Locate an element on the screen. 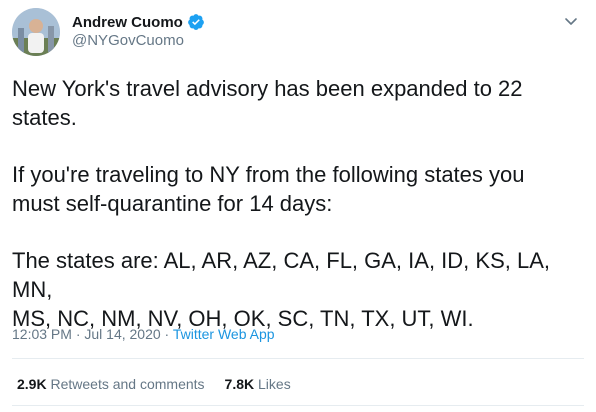  chevron-down-icon is located at coordinates (571, 21).